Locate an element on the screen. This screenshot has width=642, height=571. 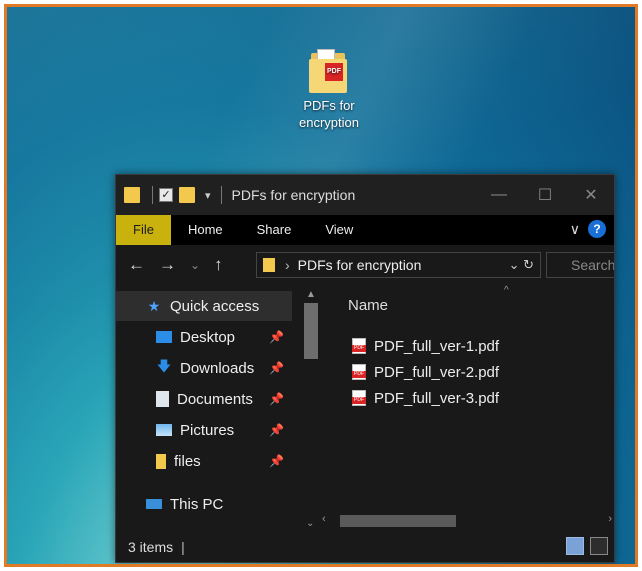
nav-item-desktop: Desktop 📌 is located at coordinates (204, 337).